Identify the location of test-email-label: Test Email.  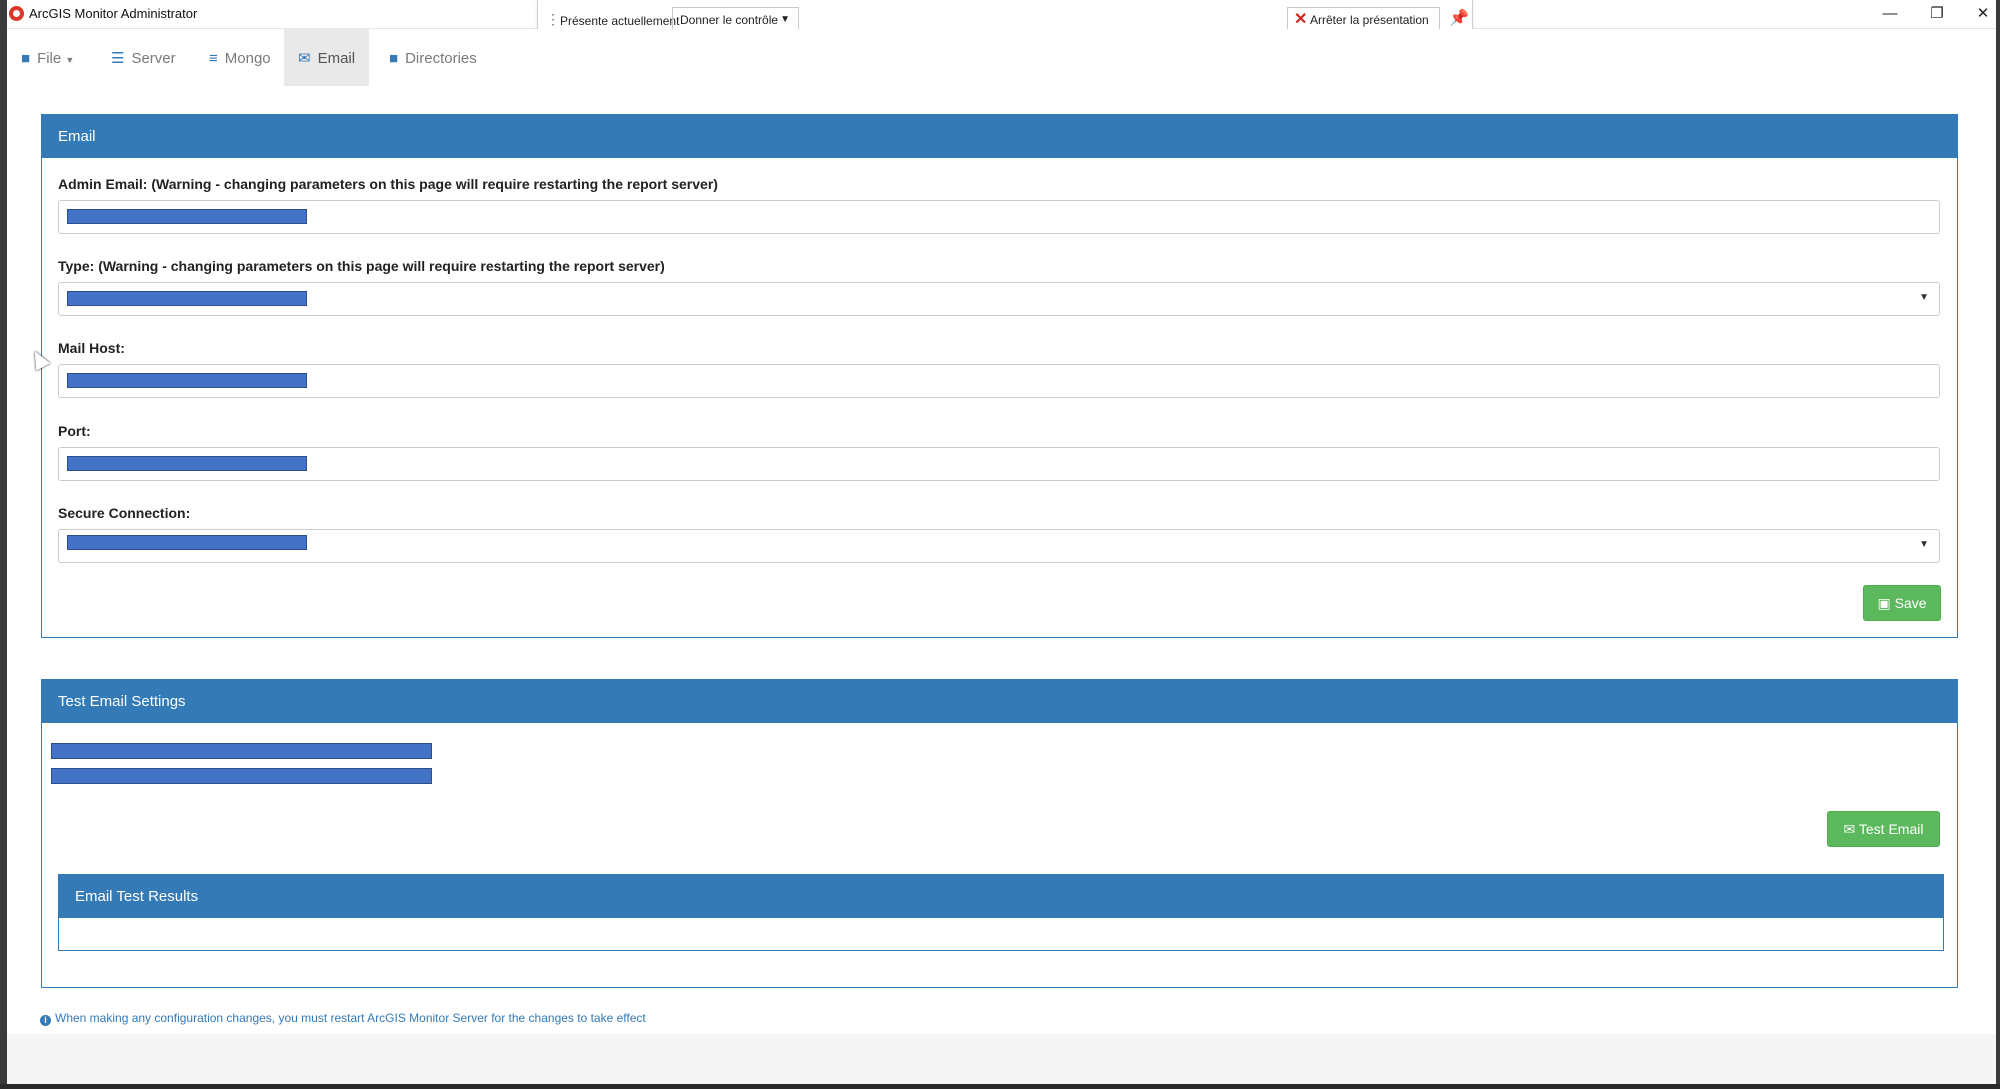
(1891, 829).